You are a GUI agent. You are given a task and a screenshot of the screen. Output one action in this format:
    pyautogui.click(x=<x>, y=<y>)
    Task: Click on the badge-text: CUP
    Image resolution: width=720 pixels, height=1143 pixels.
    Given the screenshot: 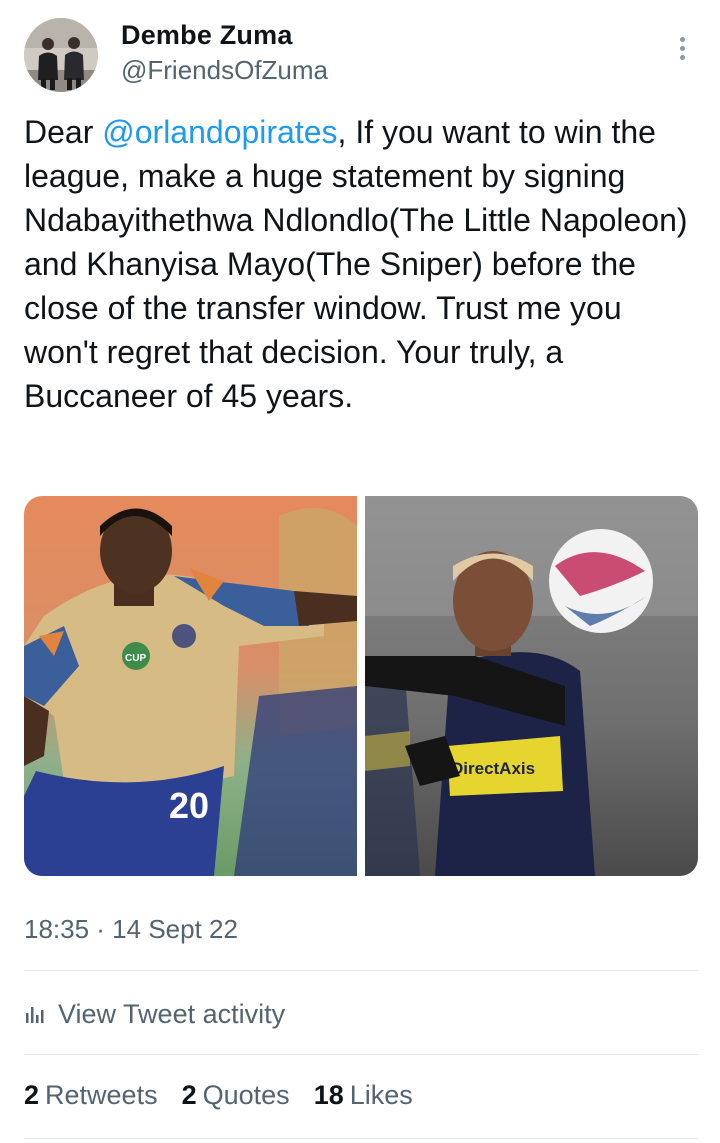 What is the action you would take?
    pyautogui.click(x=135, y=658)
    